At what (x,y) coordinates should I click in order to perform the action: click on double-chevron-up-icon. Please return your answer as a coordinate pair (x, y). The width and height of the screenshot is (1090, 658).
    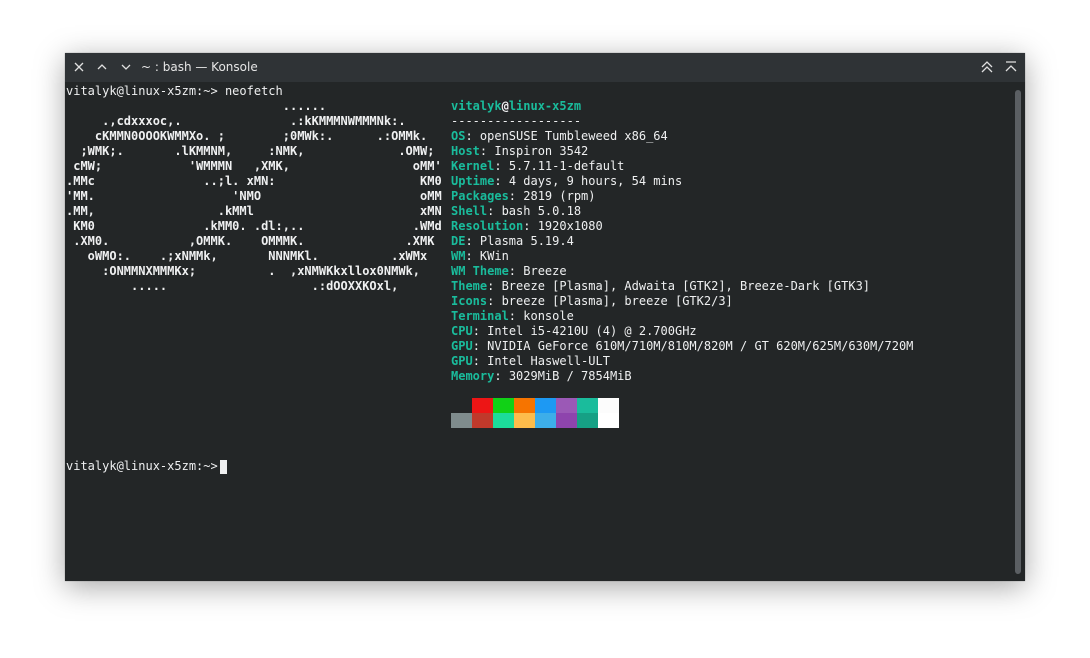
    Looking at the image, I should click on (987, 67).